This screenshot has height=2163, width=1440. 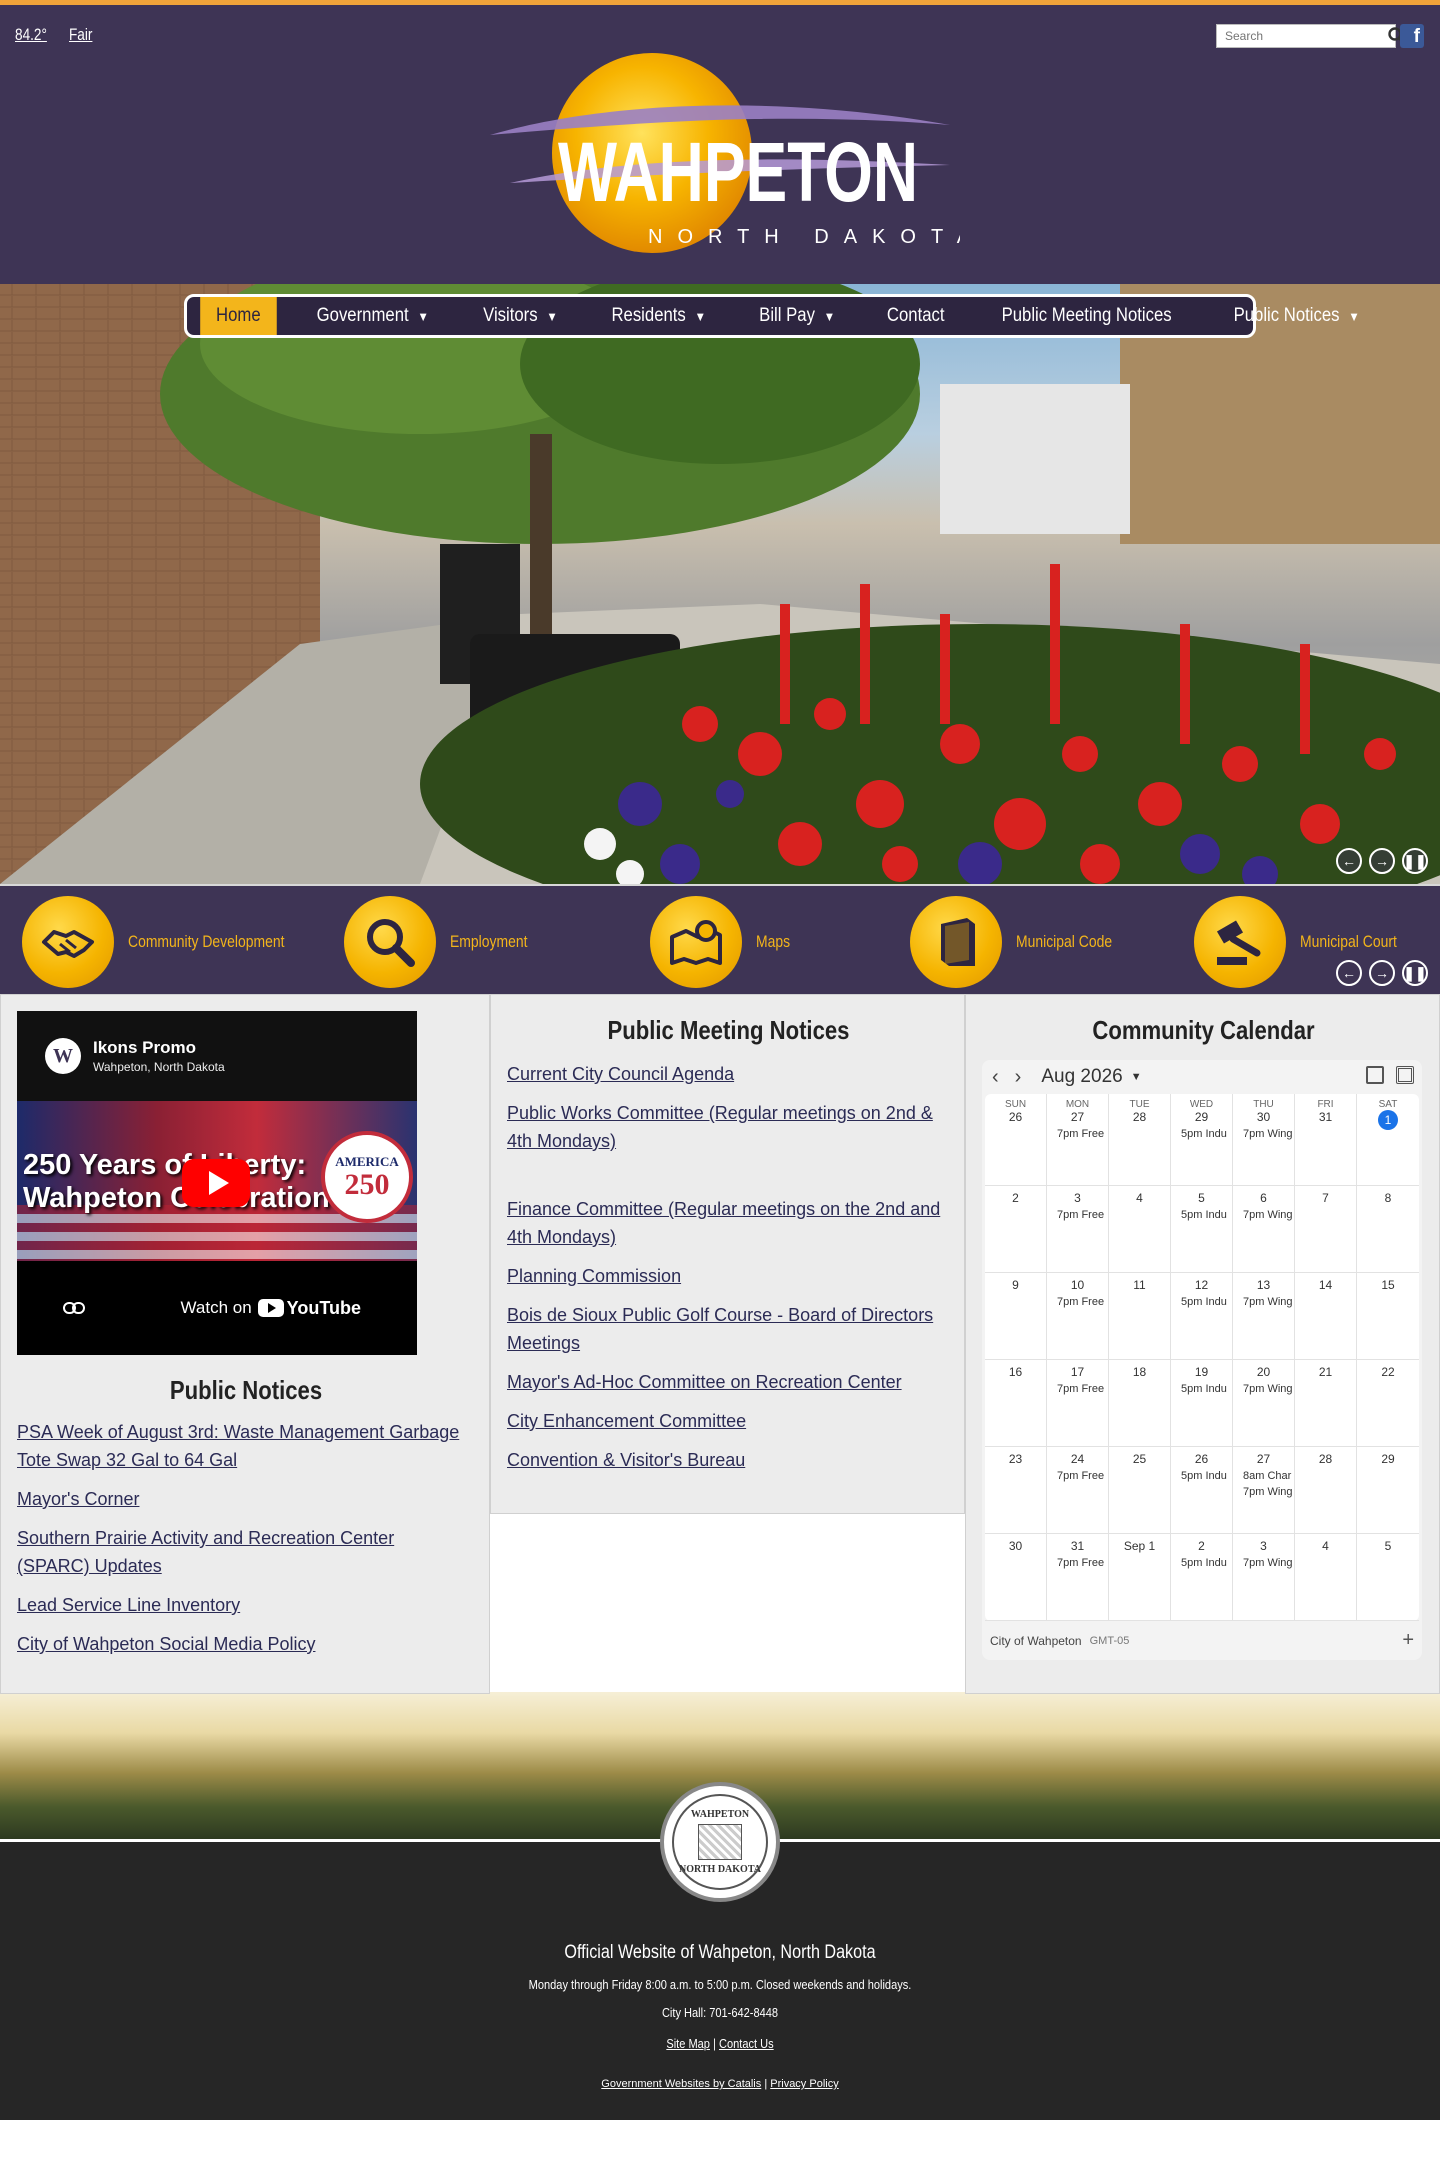 What do you see at coordinates (1349, 973) in the screenshot?
I see `prev-arrow-icon: ←` at bounding box center [1349, 973].